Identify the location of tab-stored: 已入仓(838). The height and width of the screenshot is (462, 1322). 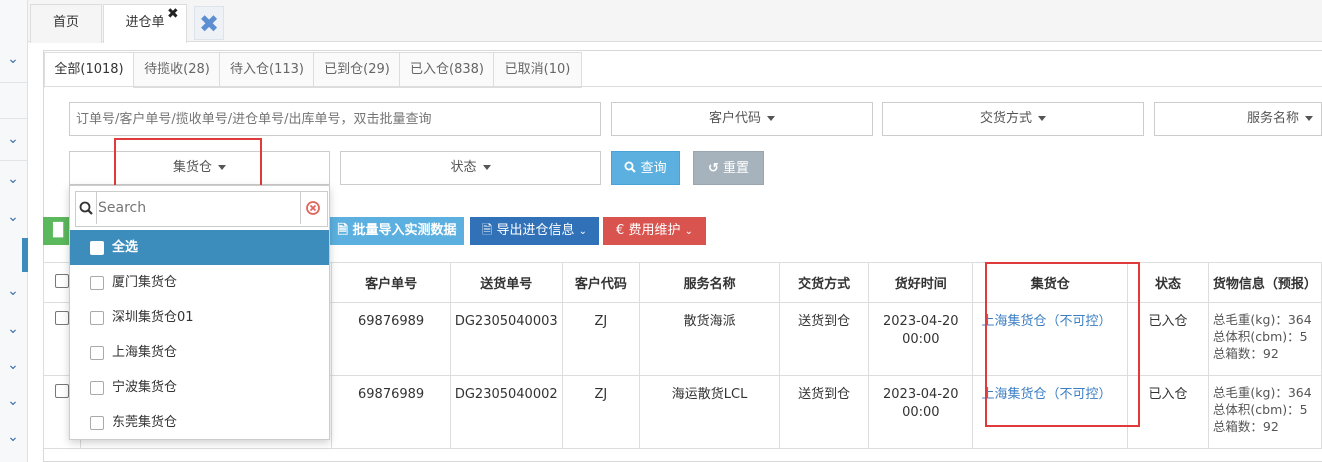
(447, 70).